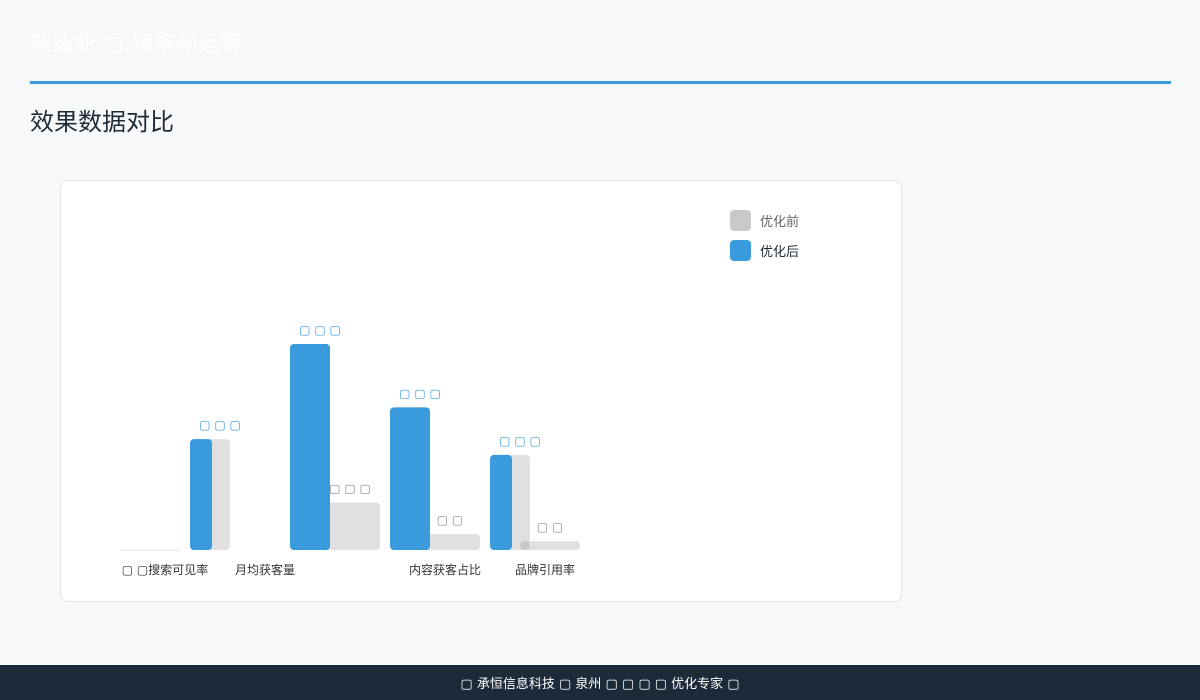  Describe the element at coordinates (445, 569) in the screenshot. I see `x-tick-label: 内容获客占比` at that location.